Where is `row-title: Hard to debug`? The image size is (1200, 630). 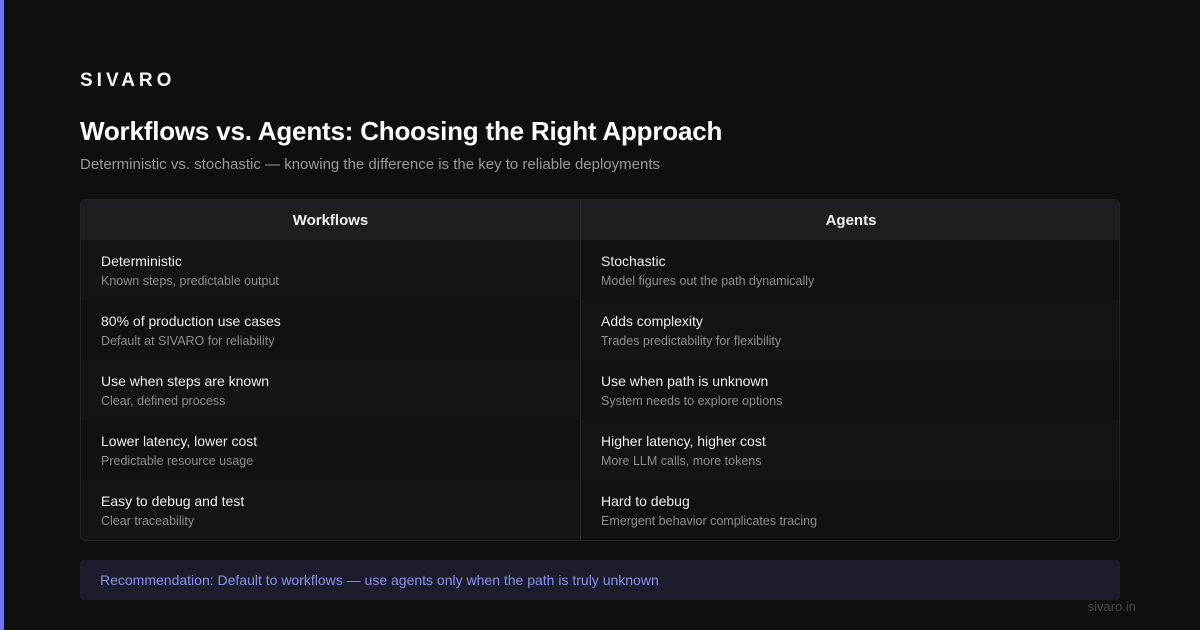 row-title: Hard to debug is located at coordinates (645, 501).